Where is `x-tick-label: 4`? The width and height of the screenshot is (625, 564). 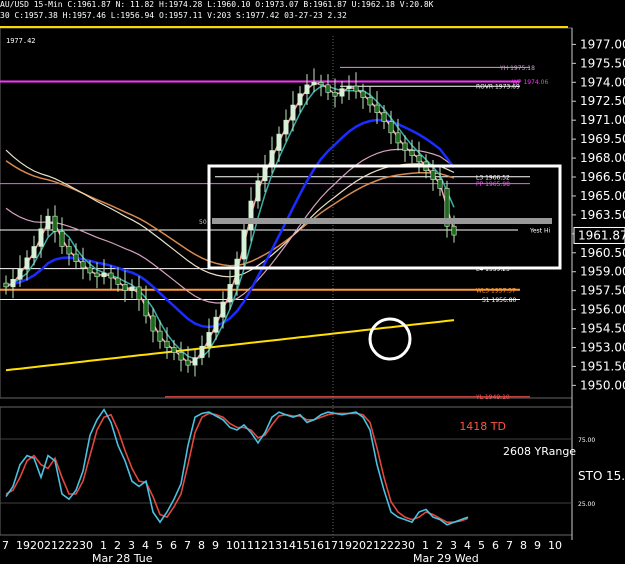
x-tick-label: 4 is located at coordinates (467, 545).